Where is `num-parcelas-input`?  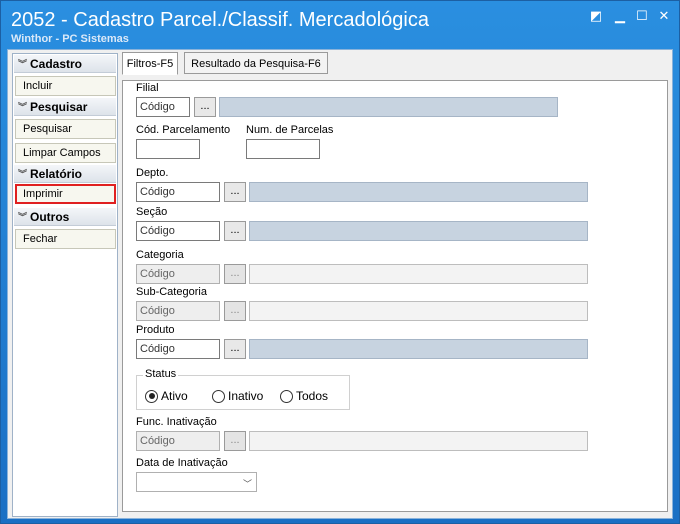
num-parcelas-input is located at coordinates (283, 149).